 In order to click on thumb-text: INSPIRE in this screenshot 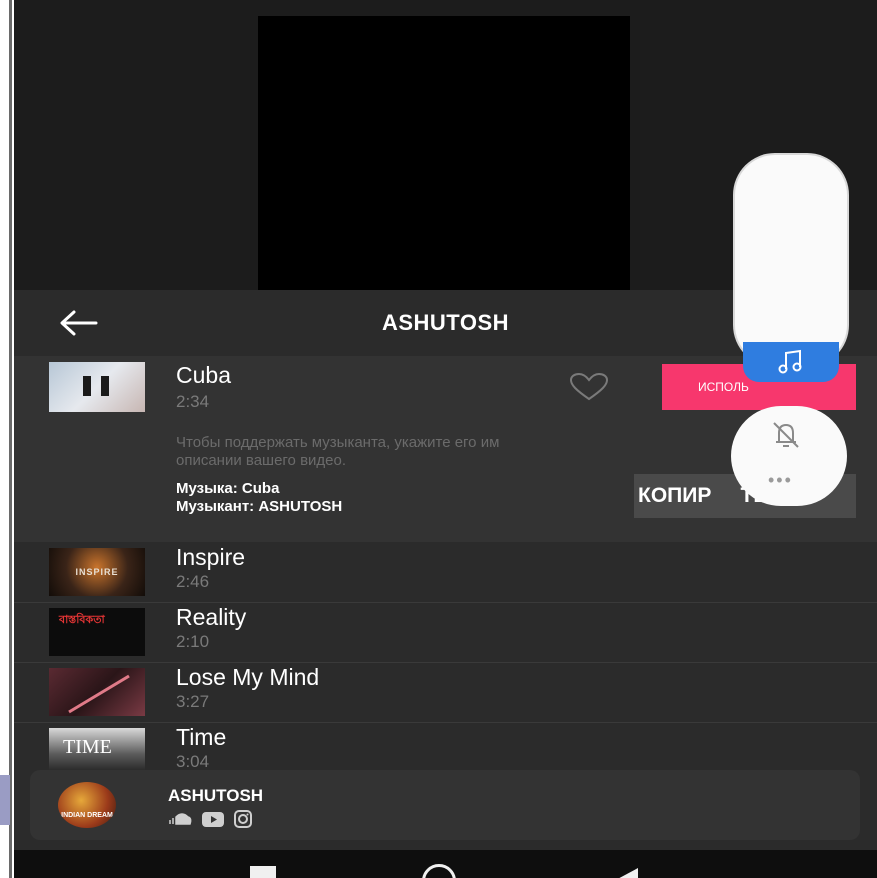, I will do `click(97, 572)`.